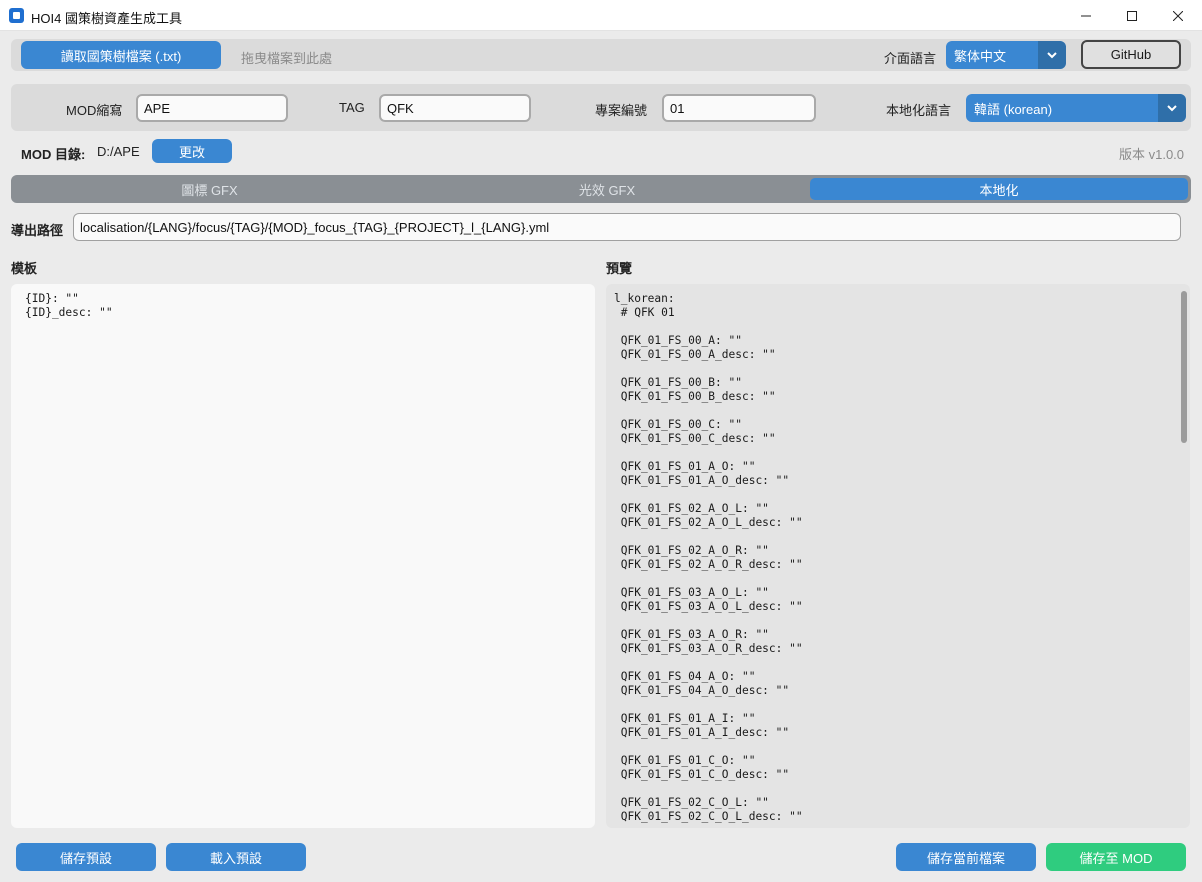 Image resolution: width=1202 pixels, height=882 pixels. Describe the element at coordinates (121, 55) in the screenshot. I see `open-focus-file-button: 讀取國策樹檔案 (.txt)` at that location.